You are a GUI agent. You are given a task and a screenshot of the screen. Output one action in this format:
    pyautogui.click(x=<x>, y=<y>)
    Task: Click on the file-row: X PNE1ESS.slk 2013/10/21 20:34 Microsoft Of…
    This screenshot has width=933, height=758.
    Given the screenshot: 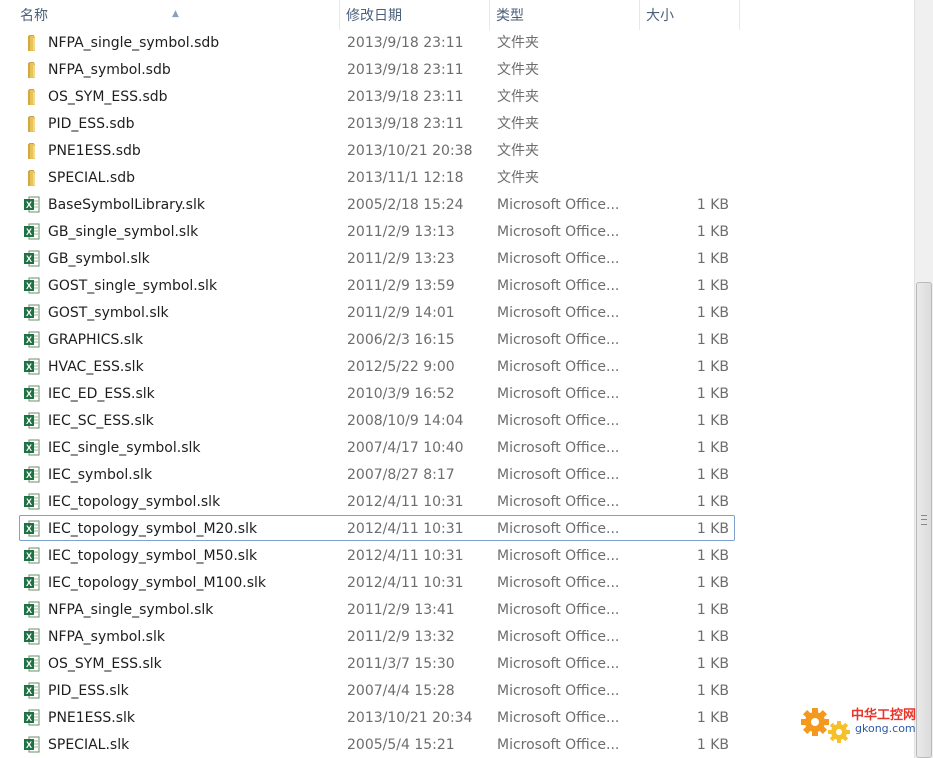 What is the action you would take?
    pyautogui.click(x=377, y=717)
    